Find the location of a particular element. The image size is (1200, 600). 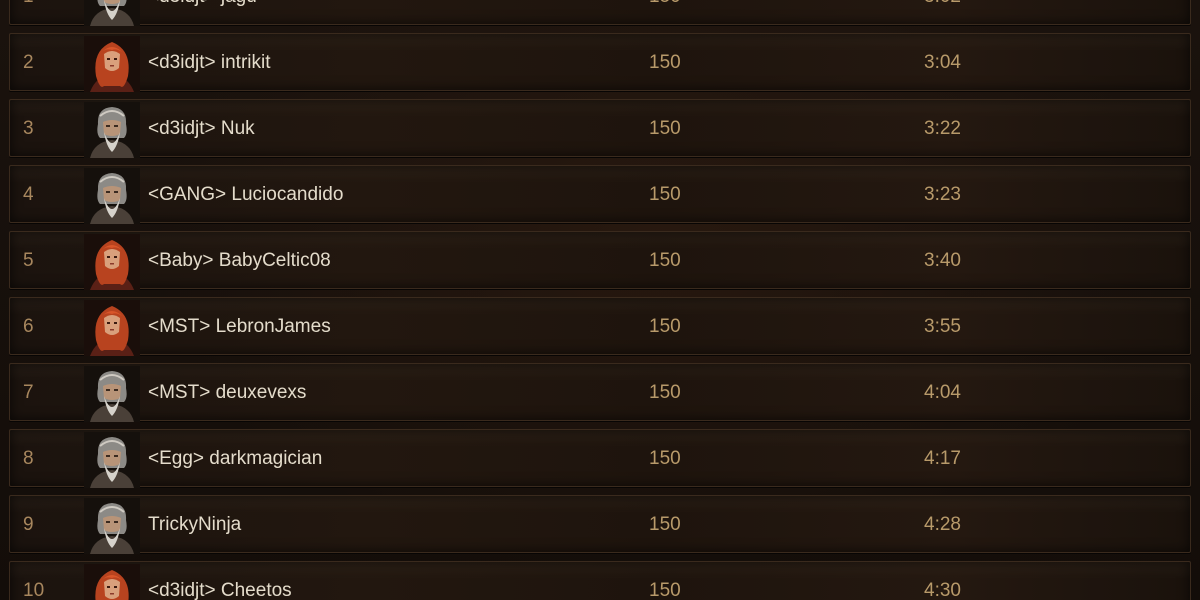

rank-number: 10 is located at coordinates (34, 590).